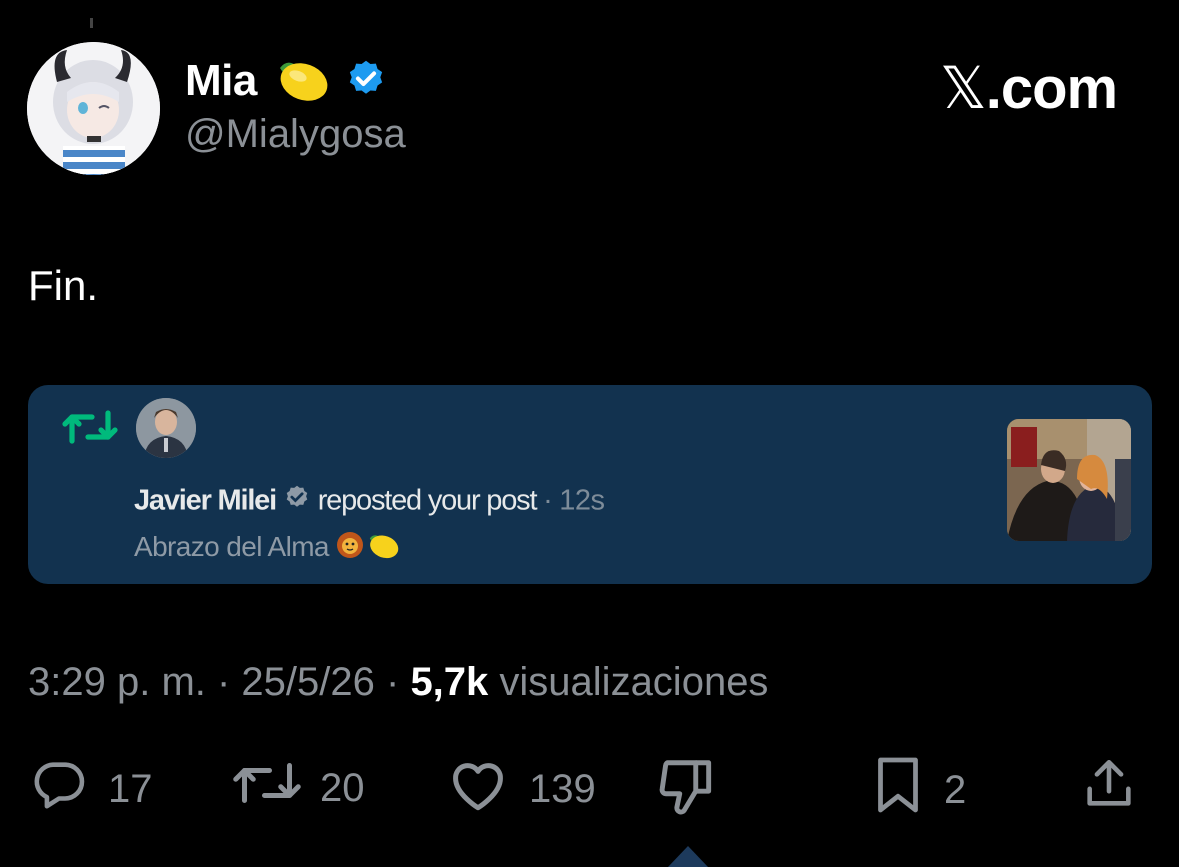  Describe the element at coordinates (63, 285) in the screenshot. I see `post-text: Fin.` at that location.